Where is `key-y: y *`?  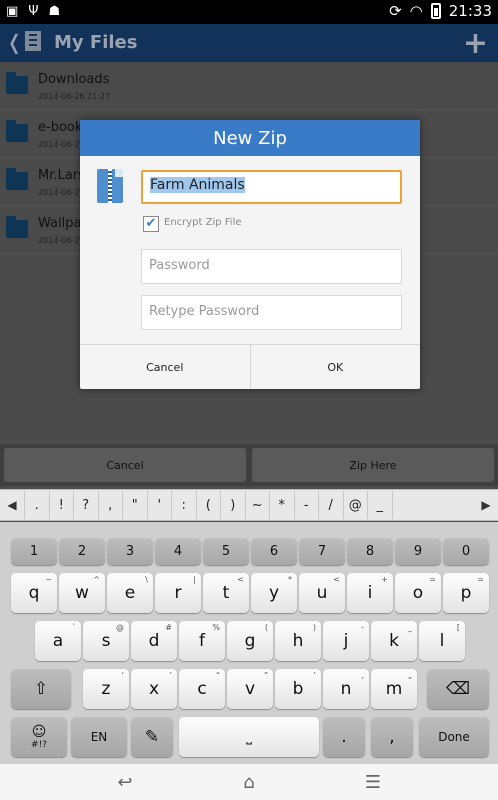
key-y: y * is located at coordinates (274, 593).